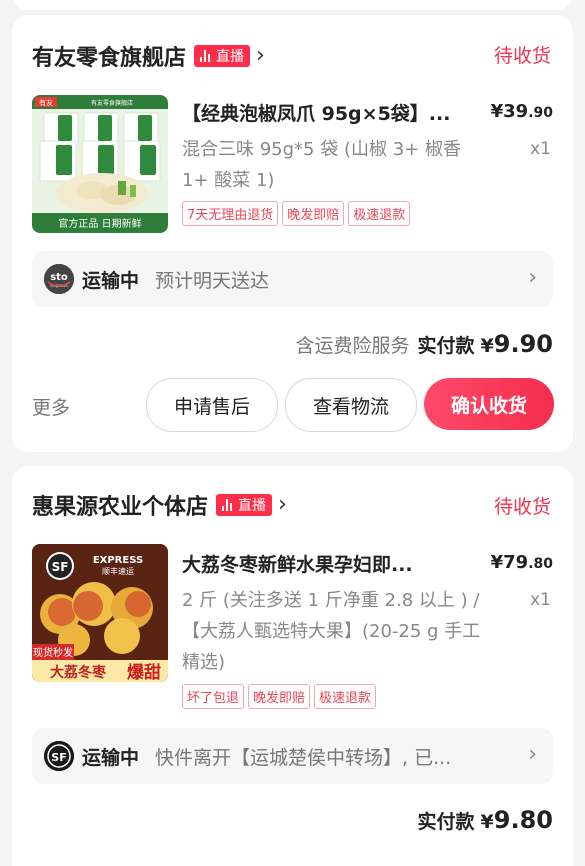  What do you see at coordinates (509, 111) in the screenshot?
I see `price-int: ¥39` at bounding box center [509, 111].